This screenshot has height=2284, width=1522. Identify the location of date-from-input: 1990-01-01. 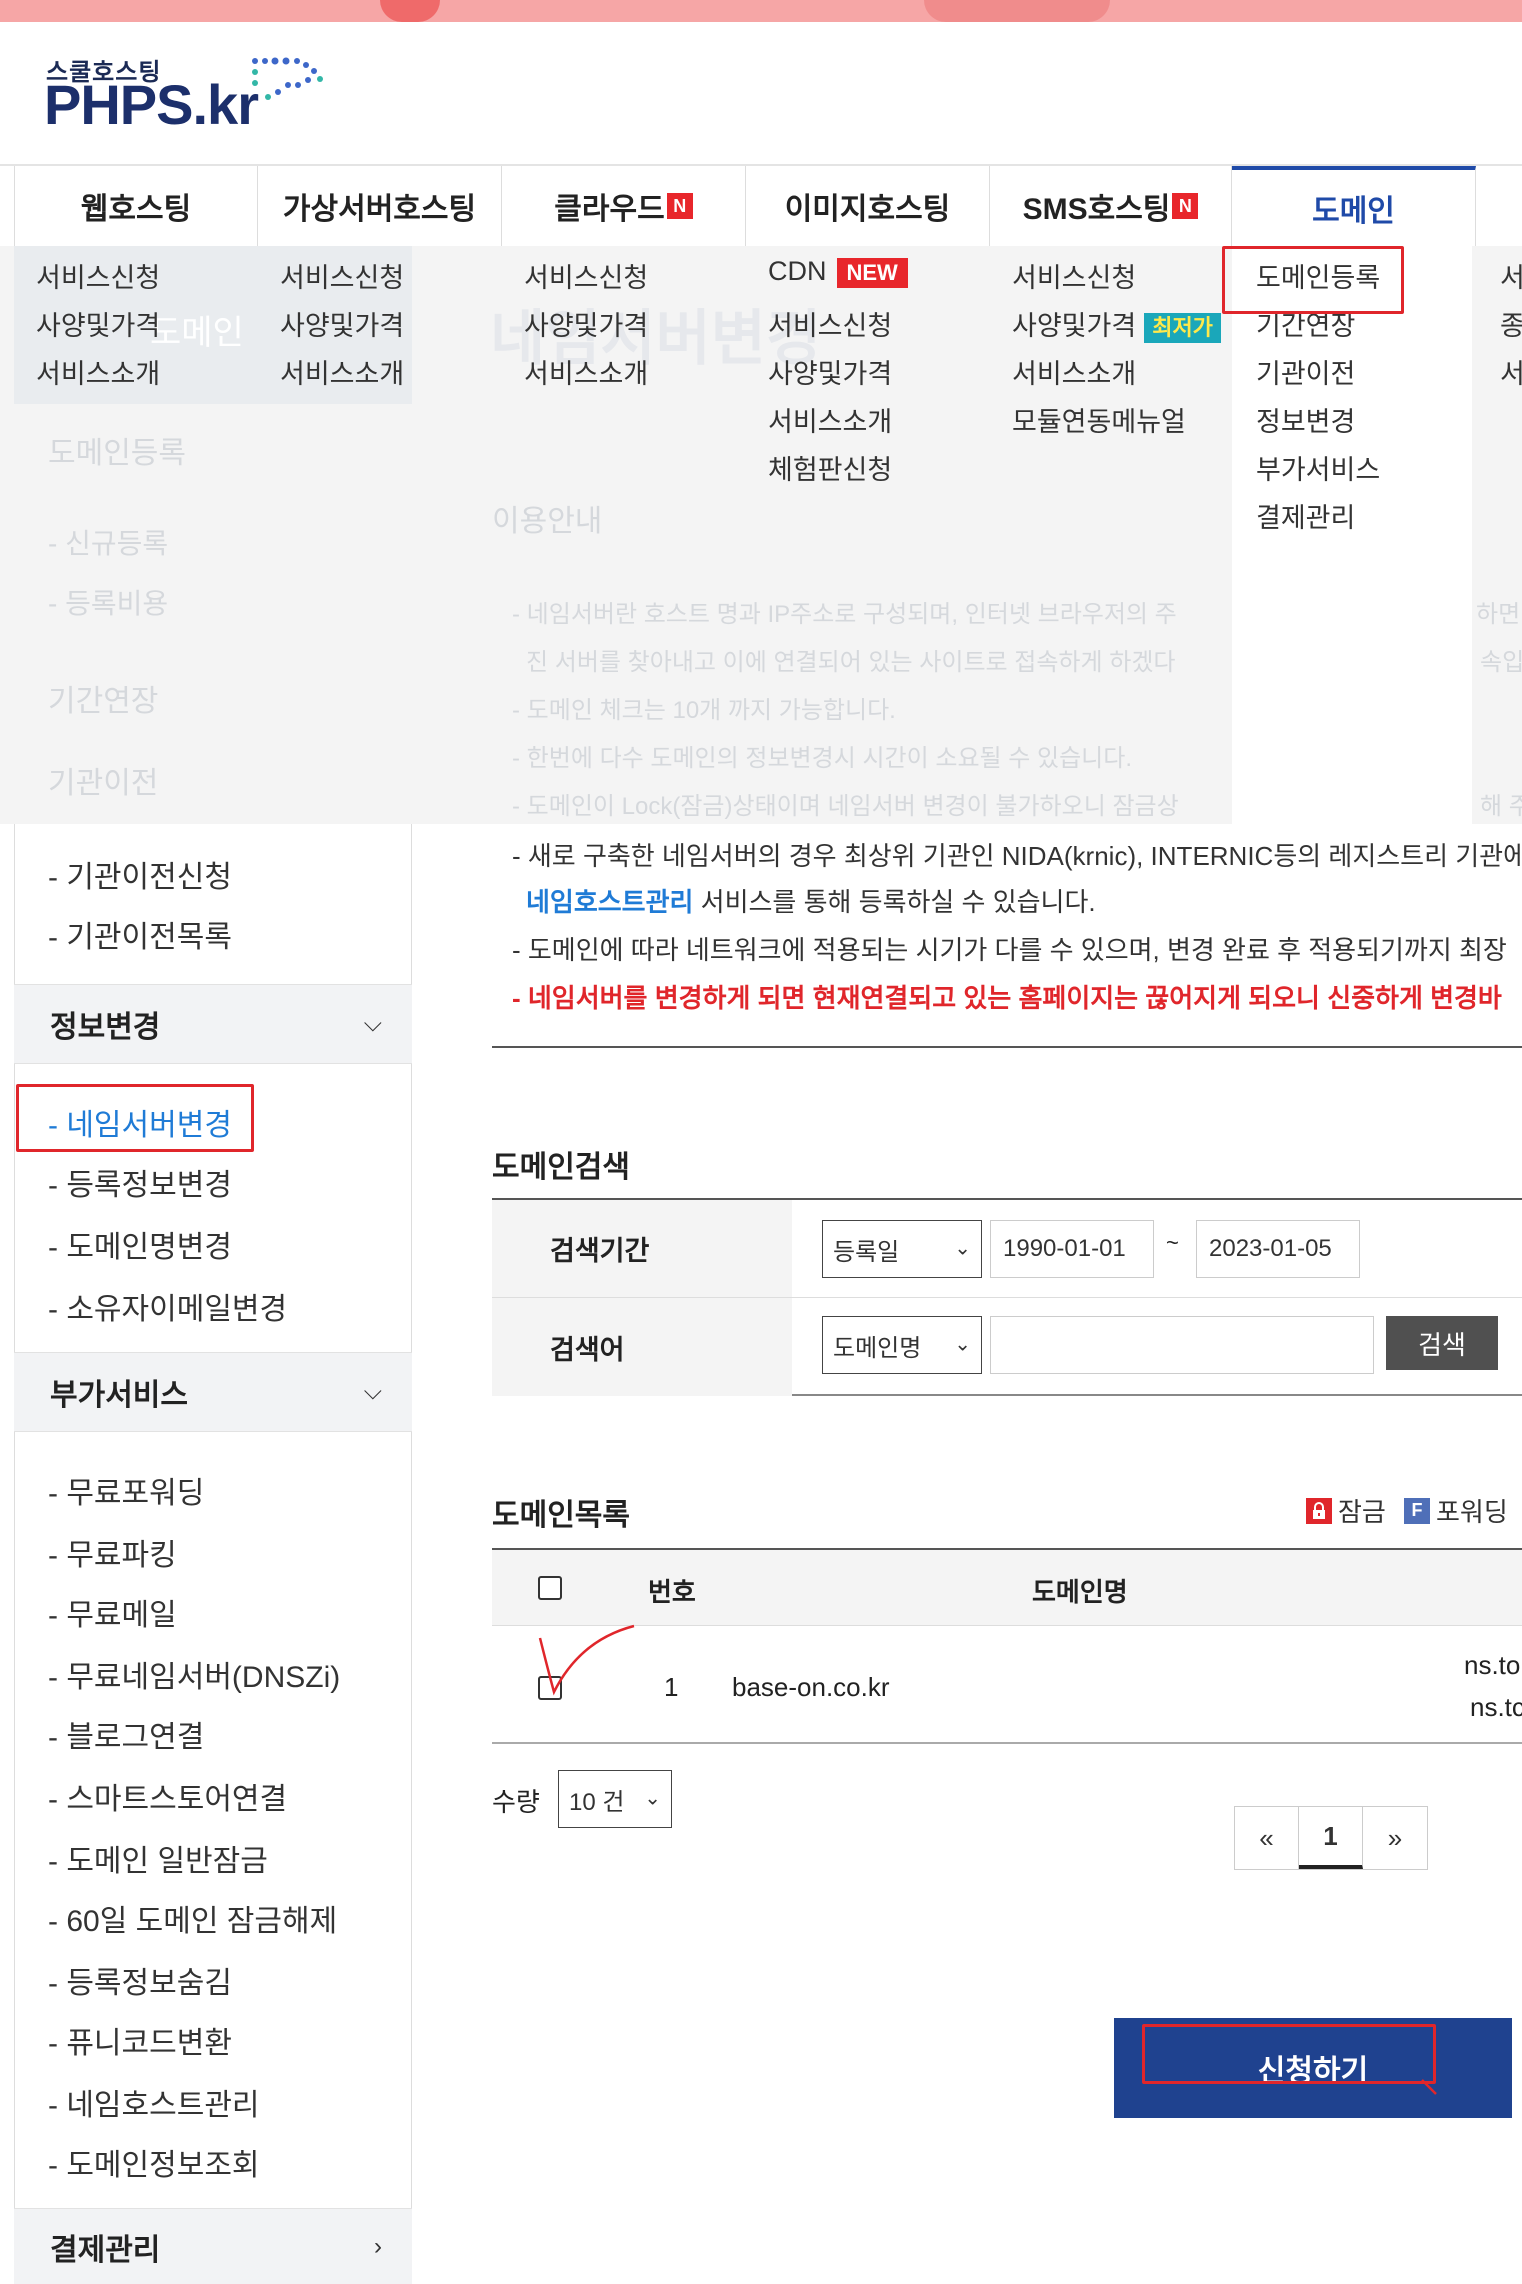
(1072, 1249).